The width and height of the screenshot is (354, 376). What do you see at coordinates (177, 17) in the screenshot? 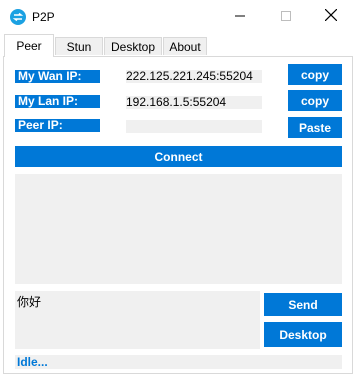
I see `title-bar: P2P` at bounding box center [177, 17].